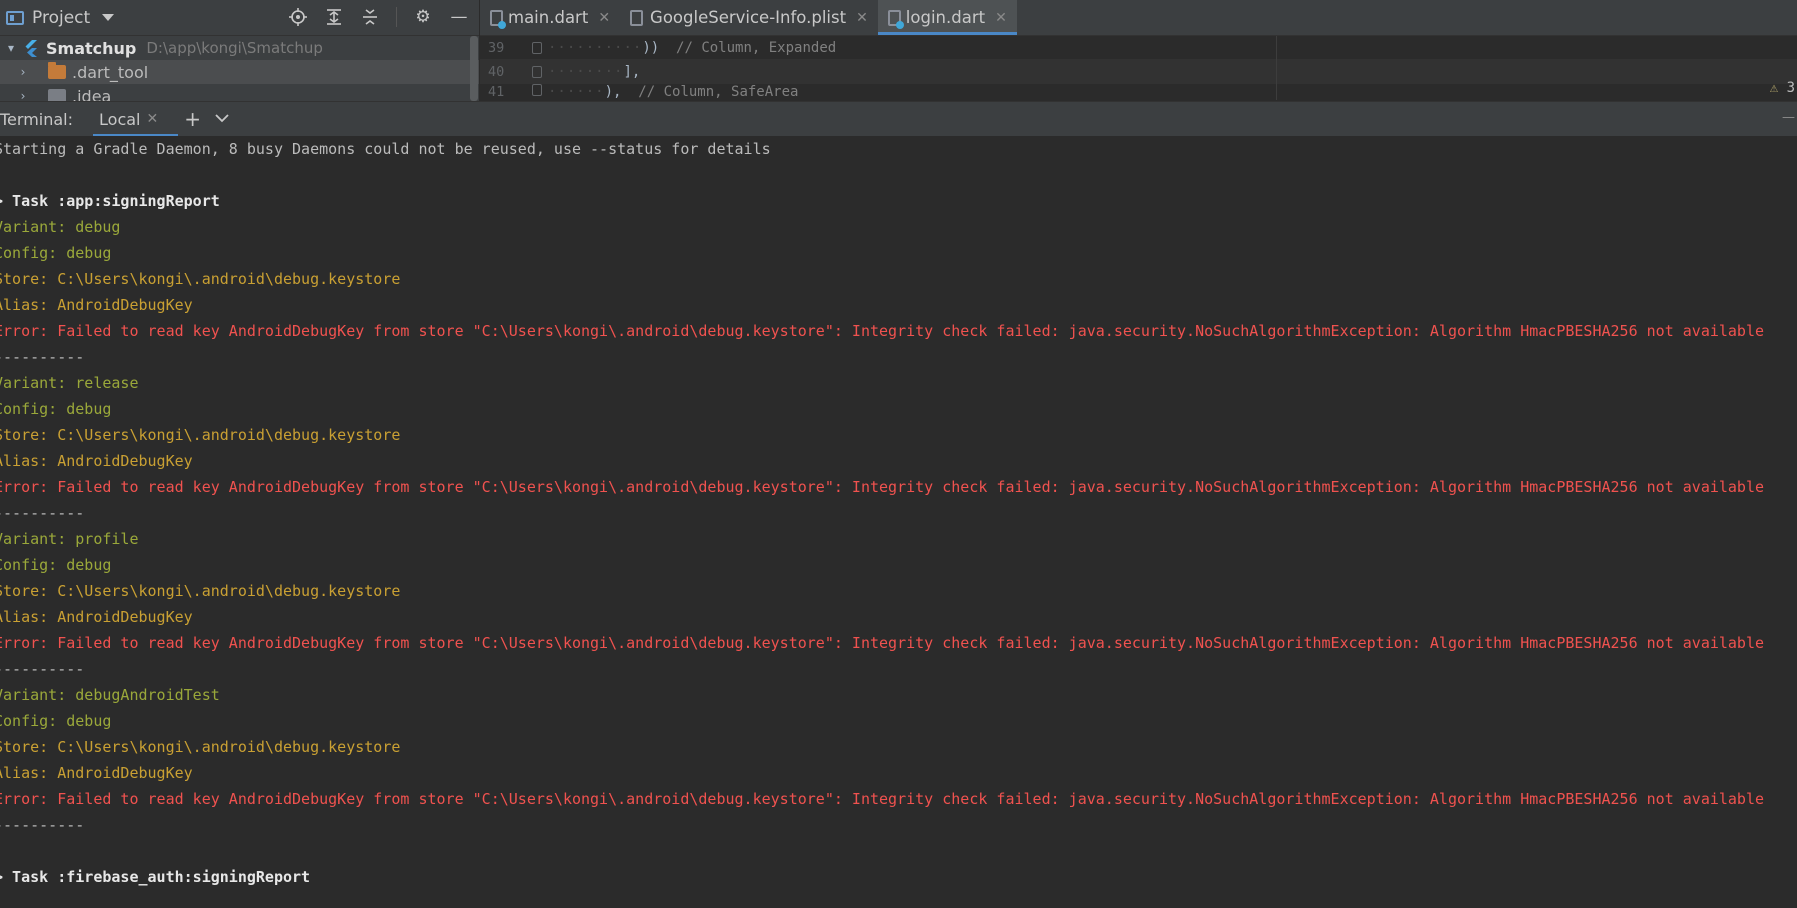 Image resolution: width=1797 pixels, height=908 pixels. What do you see at coordinates (298, 17) in the screenshot?
I see `locate-icon` at bounding box center [298, 17].